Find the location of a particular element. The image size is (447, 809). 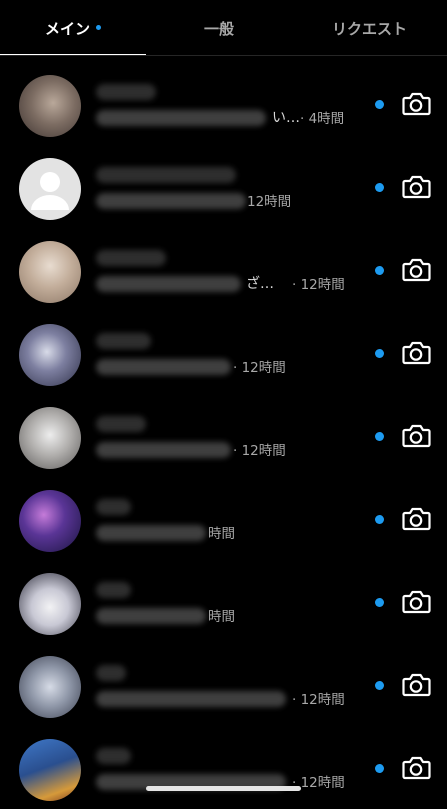

tabs-divider is located at coordinates (223, 55).